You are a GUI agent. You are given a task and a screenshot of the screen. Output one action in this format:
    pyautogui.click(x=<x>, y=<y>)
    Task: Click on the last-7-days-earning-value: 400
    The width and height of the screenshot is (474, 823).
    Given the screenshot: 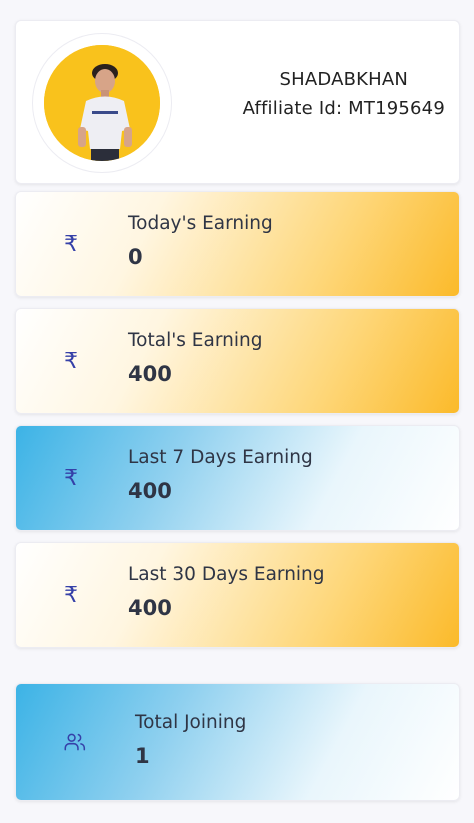 What is the action you would take?
    pyautogui.click(x=150, y=491)
    